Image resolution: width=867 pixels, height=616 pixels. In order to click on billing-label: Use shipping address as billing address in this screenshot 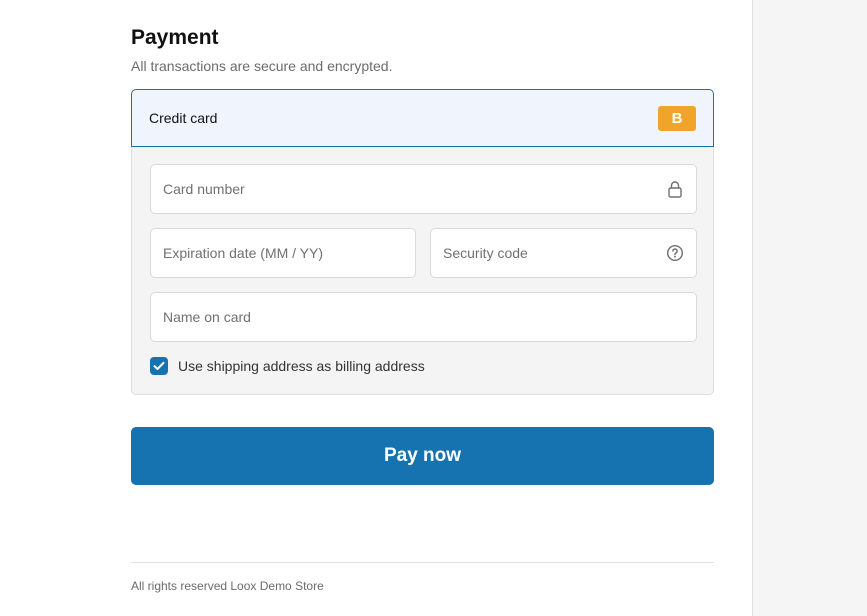, I will do `click(301, 366)`.